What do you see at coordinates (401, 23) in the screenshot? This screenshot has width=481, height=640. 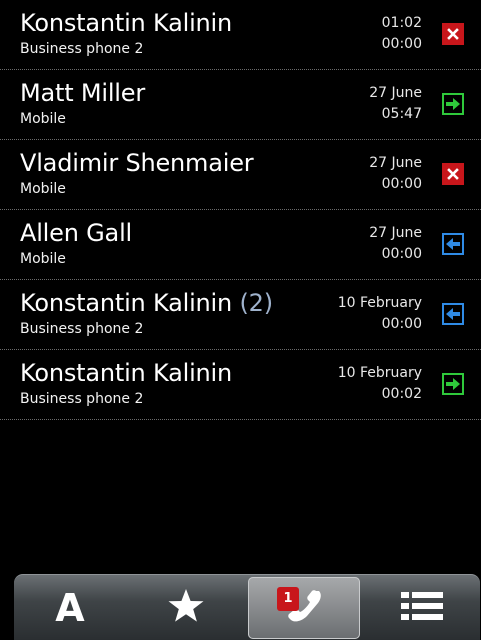 I see `call-time: 01:02` at bounding box center [401, 23].